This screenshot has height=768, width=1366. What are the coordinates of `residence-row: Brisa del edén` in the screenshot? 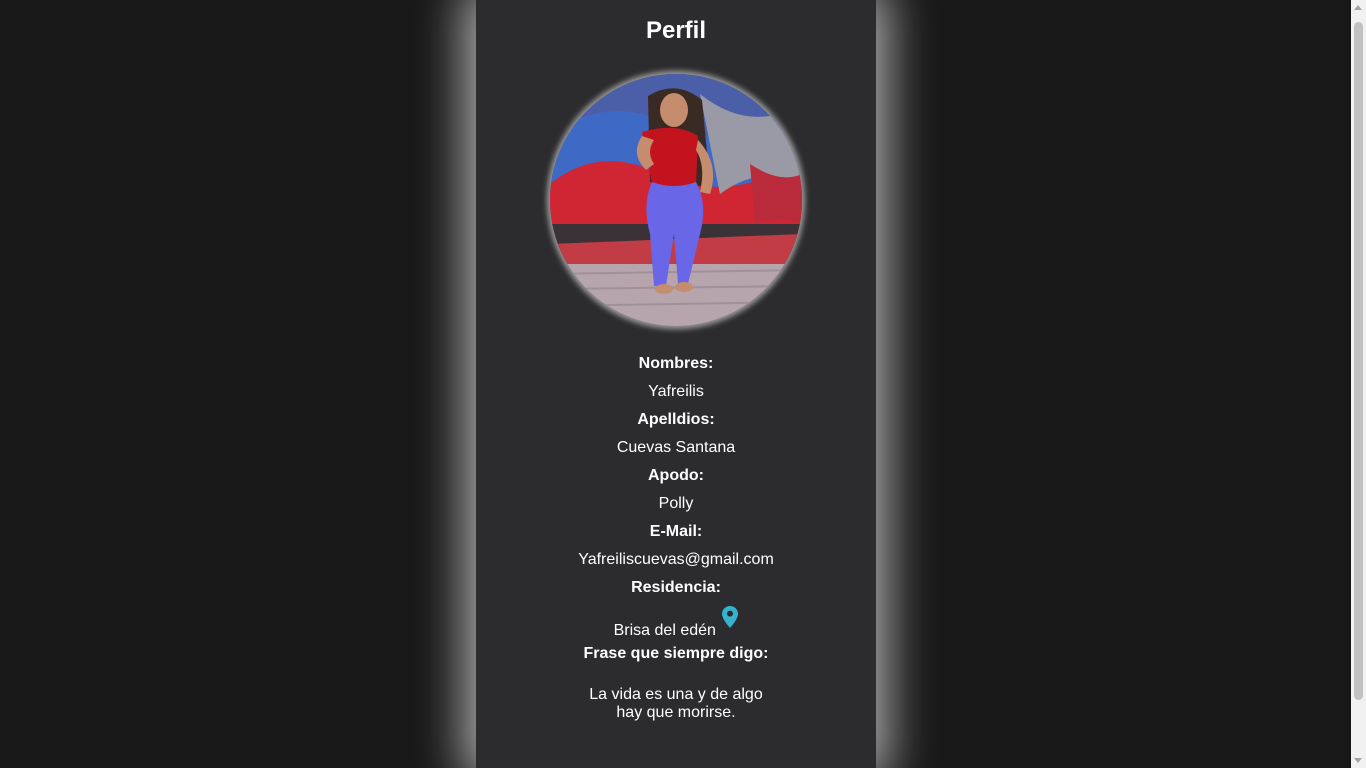 It's located at (676, 623).